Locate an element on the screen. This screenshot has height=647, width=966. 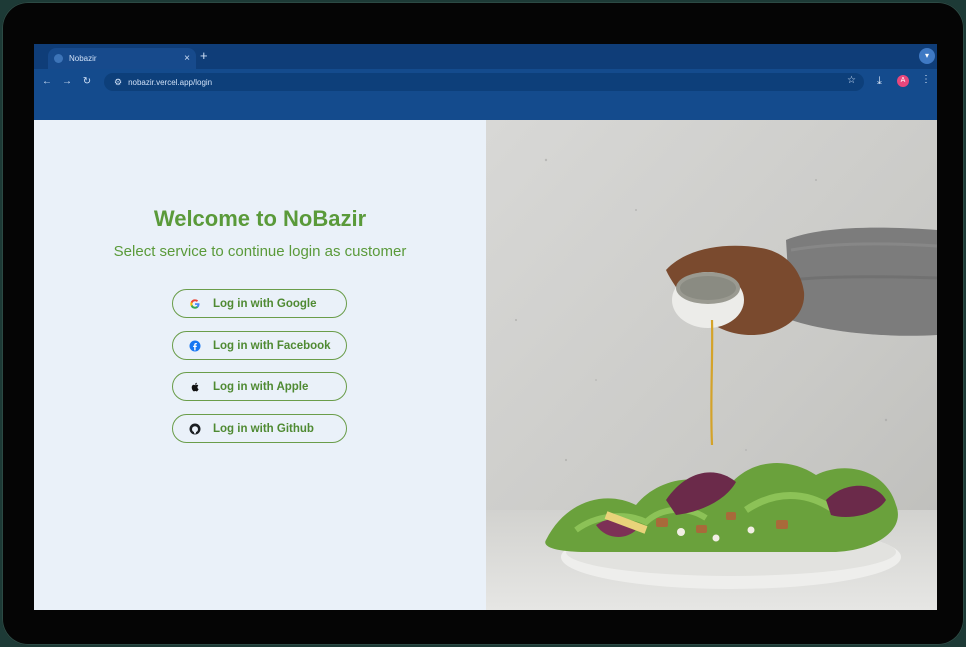
tab-close-icon: × is located at coordinates (187, 58).